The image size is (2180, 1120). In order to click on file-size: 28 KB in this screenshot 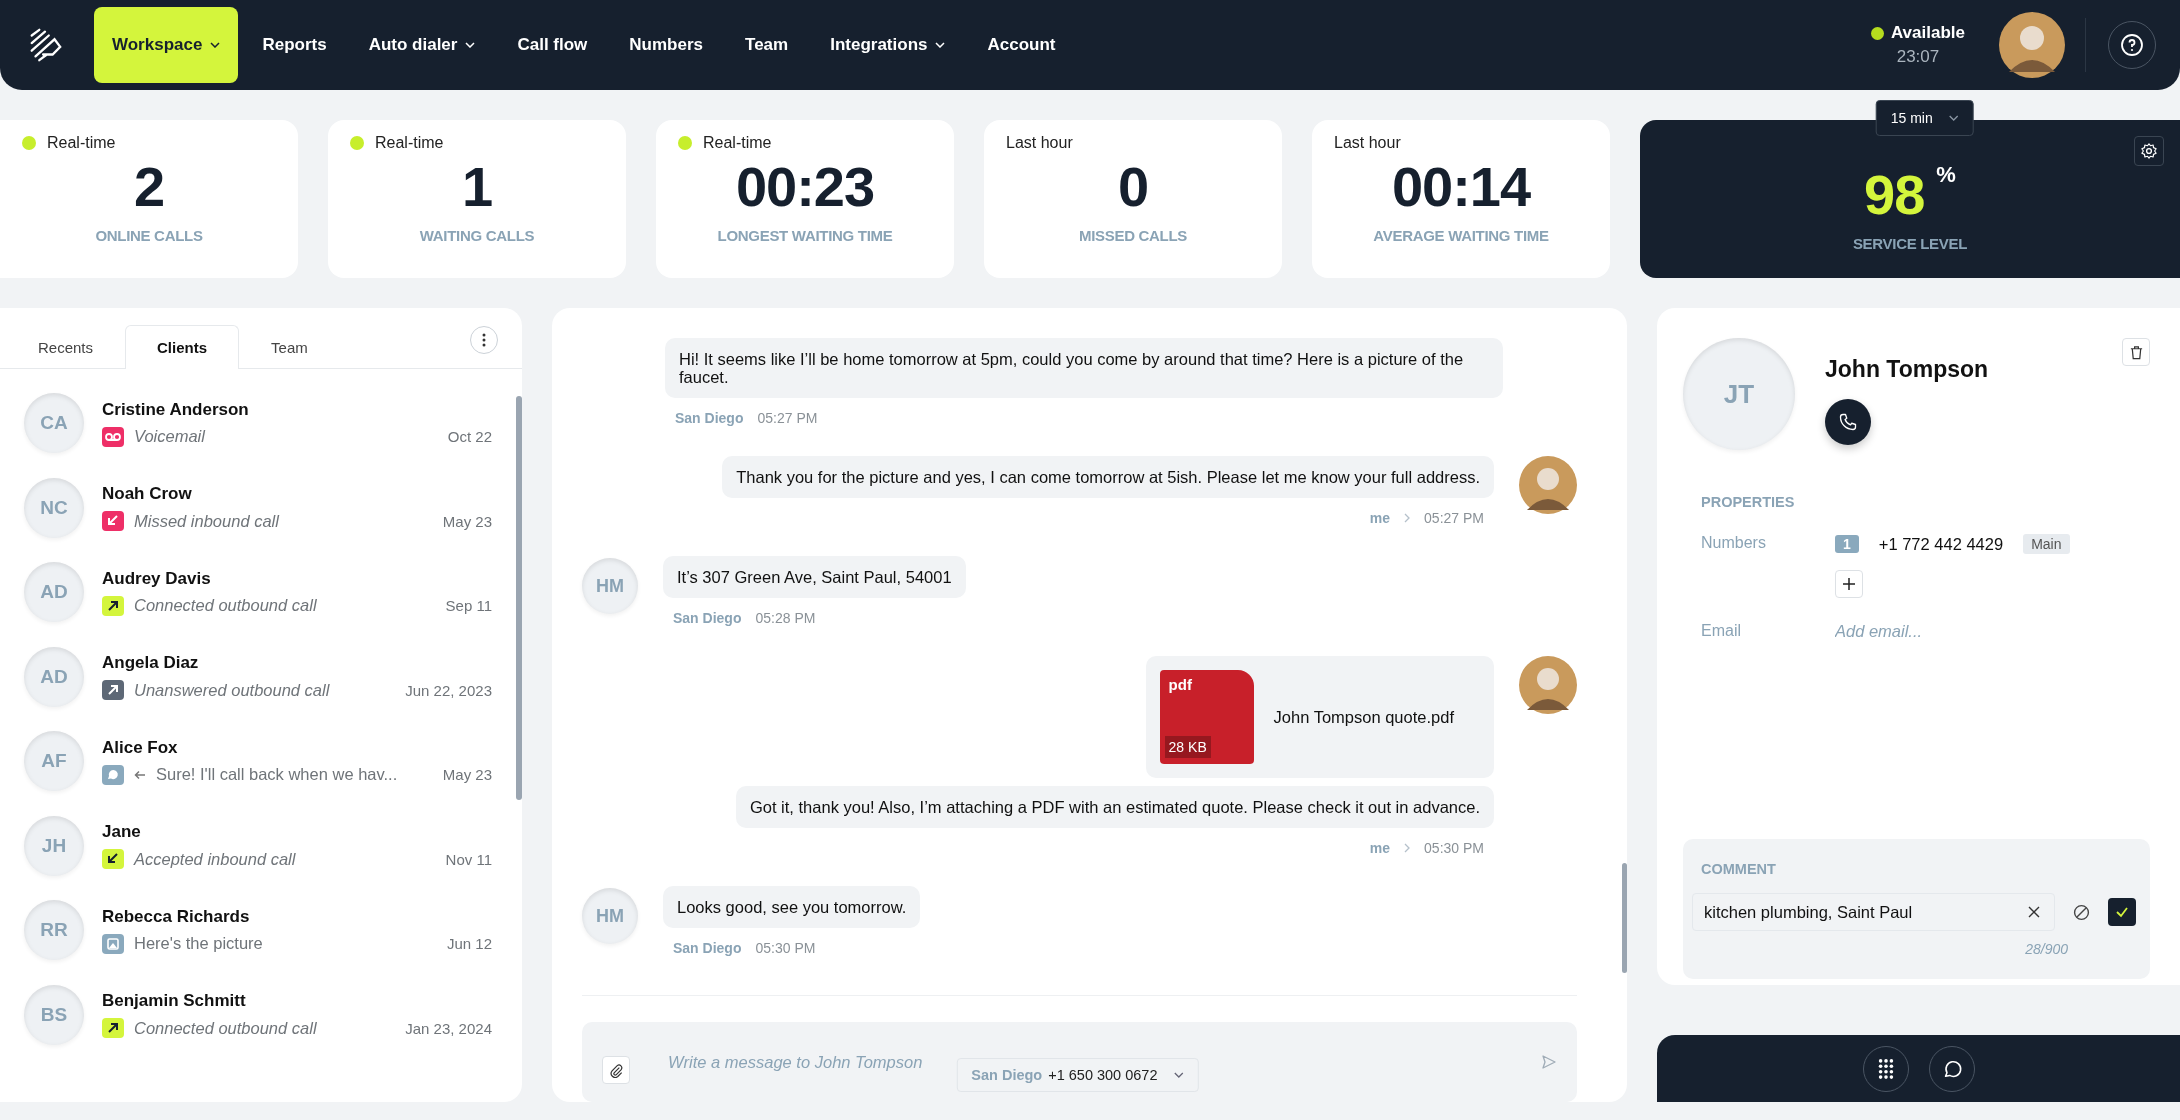, I will do `click(1187, 747)`.